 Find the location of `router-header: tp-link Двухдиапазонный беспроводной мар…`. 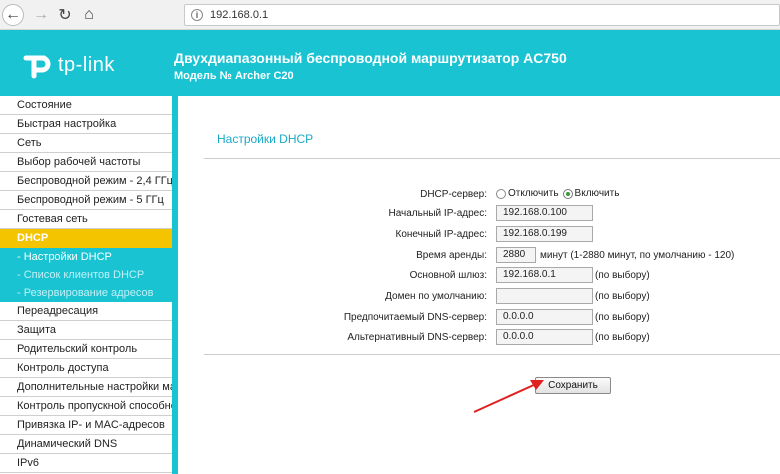

router-header: tp-link Двухдиапазонный беспроводной мар… is located at coordinates (390, 63).